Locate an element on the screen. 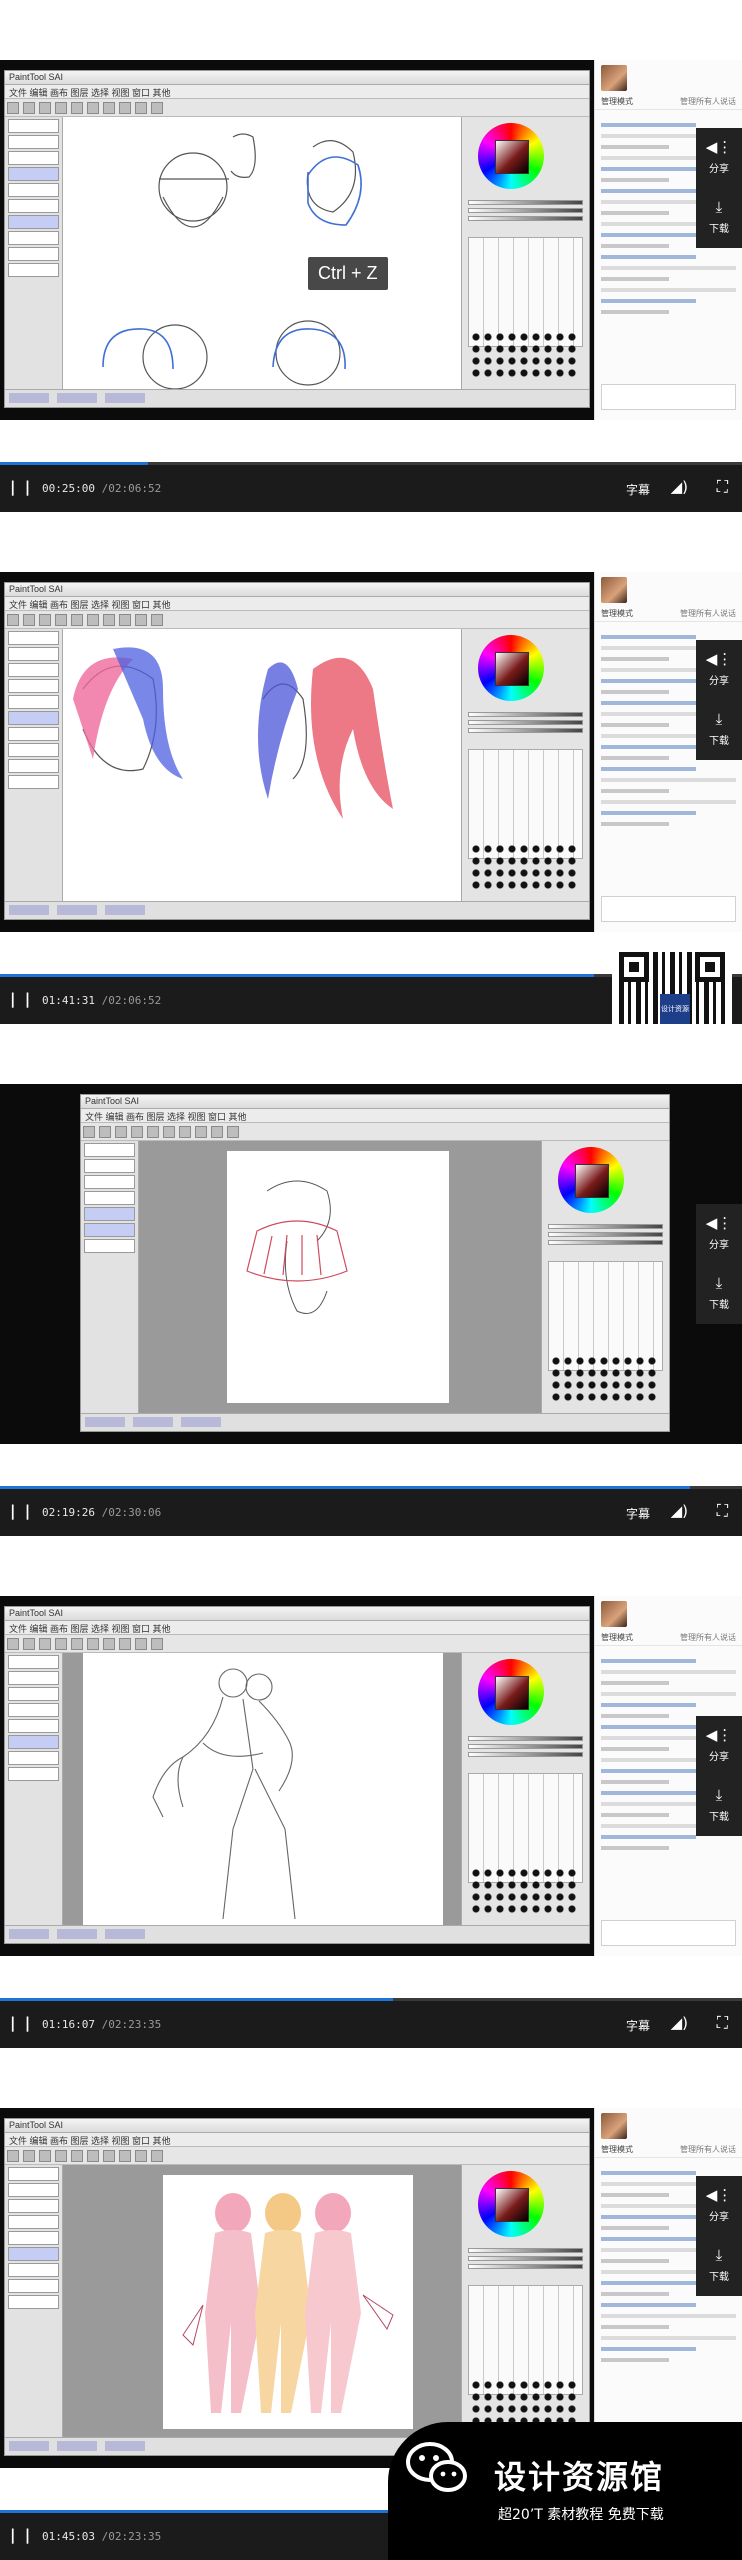 This screenshot has height=2560, width=742. drawing-canvas: Ctrl + Z is located at coordinates (262, 253).